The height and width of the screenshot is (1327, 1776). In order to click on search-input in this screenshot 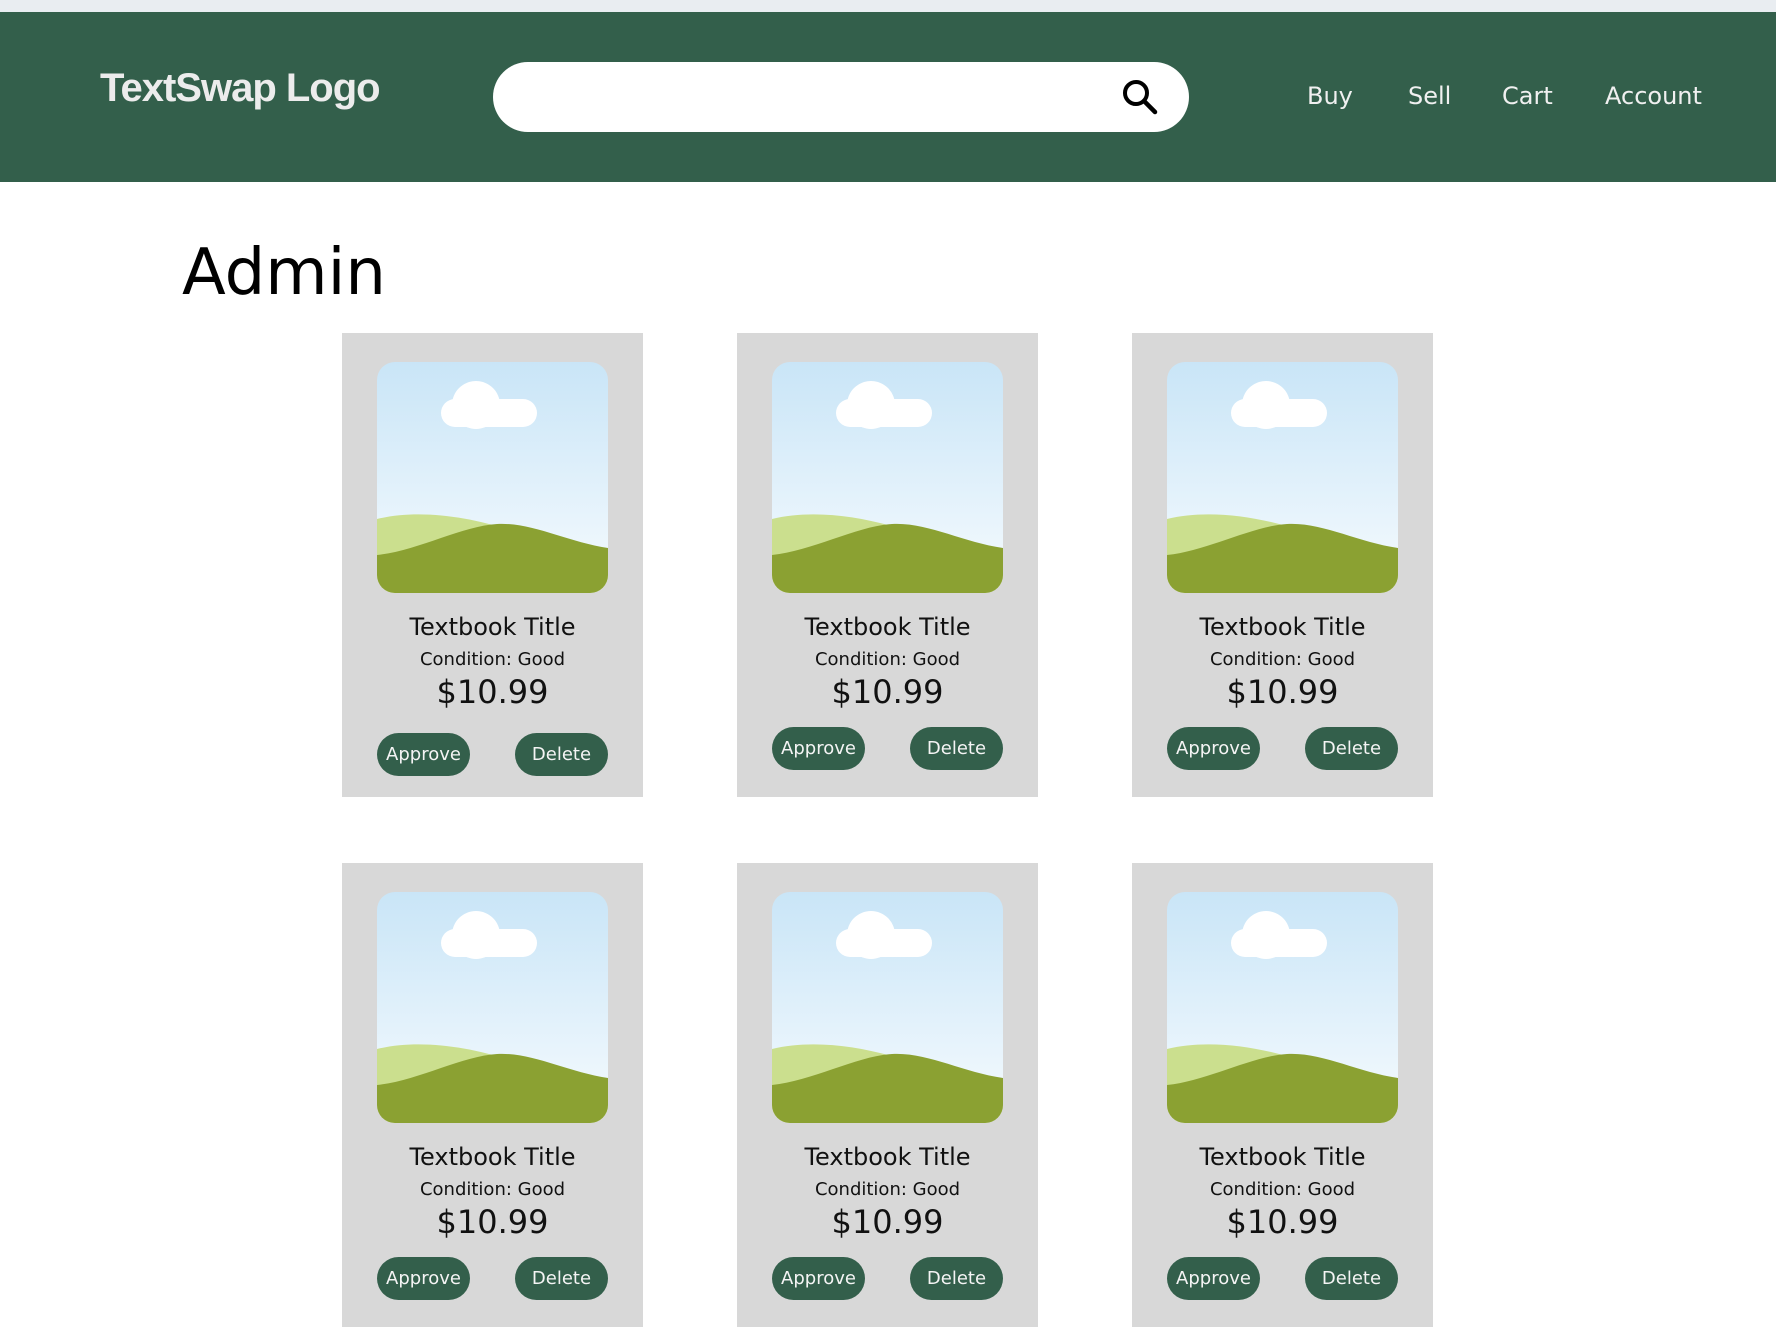, I will do `click(813, 98)`.